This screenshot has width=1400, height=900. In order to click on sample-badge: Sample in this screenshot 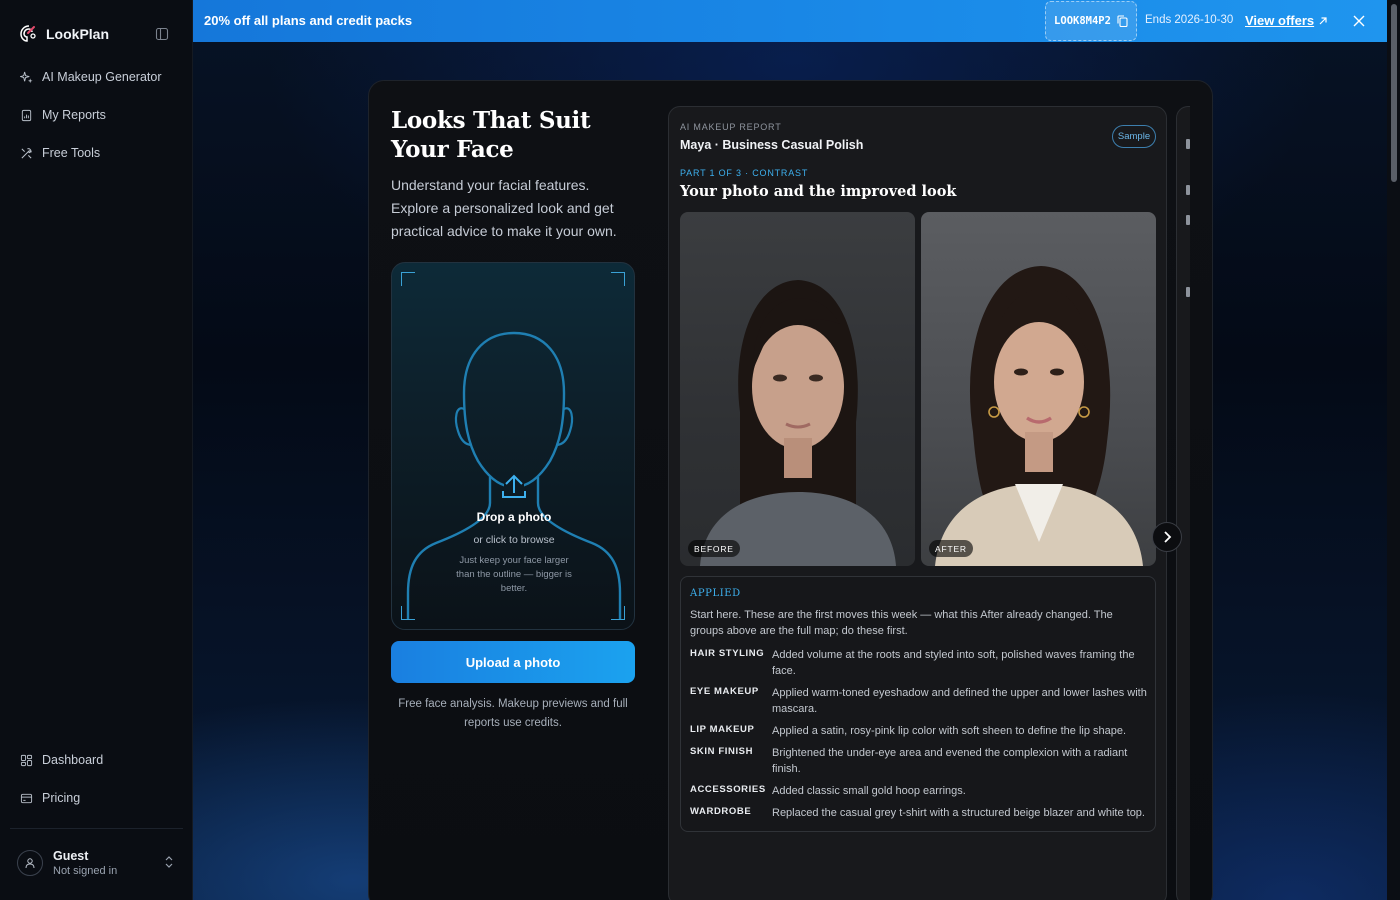, I will do `click(1134, 136)`.